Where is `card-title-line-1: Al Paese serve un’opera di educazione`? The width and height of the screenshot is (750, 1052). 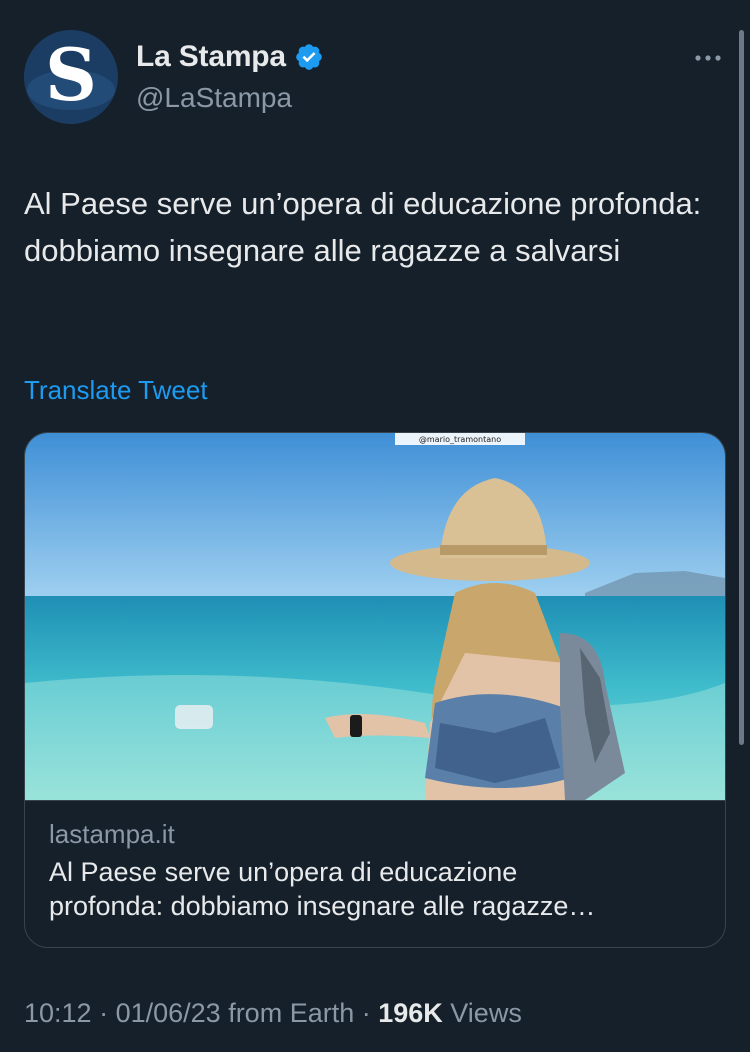
card-title-line-1: Al Paese serve un’opera di educazione is located at coordinates (283, 872).